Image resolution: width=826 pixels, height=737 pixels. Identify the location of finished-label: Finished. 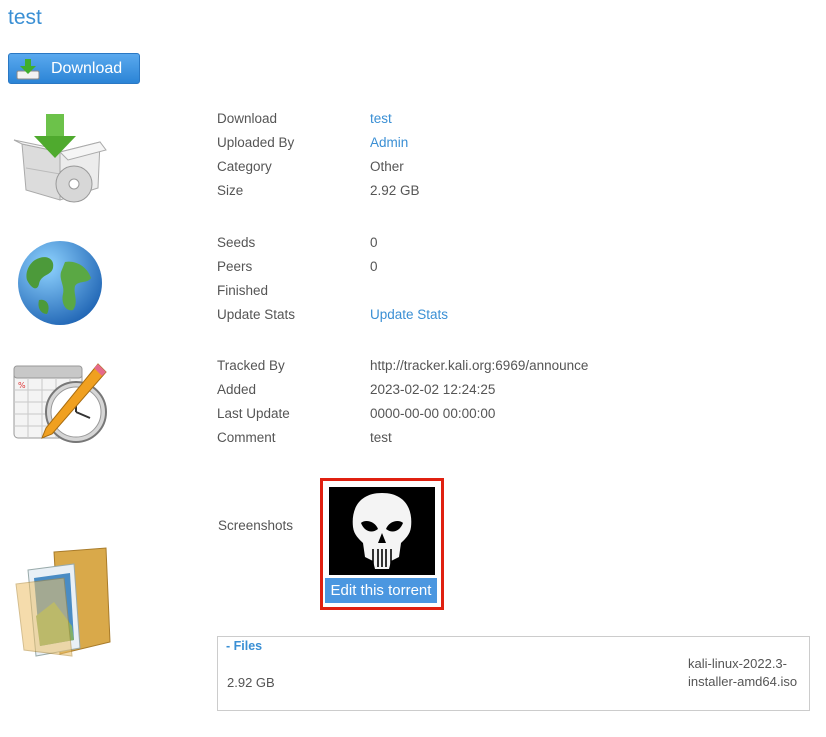
(243, 290).